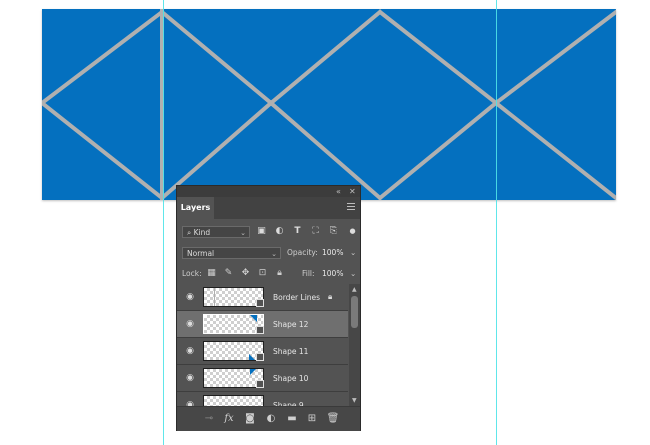 The width and height of the screenshot is (650, 445). Describe the element at coordinates (291, 378) in the screenshot. I see `layer-name: Shape 10` at that location.